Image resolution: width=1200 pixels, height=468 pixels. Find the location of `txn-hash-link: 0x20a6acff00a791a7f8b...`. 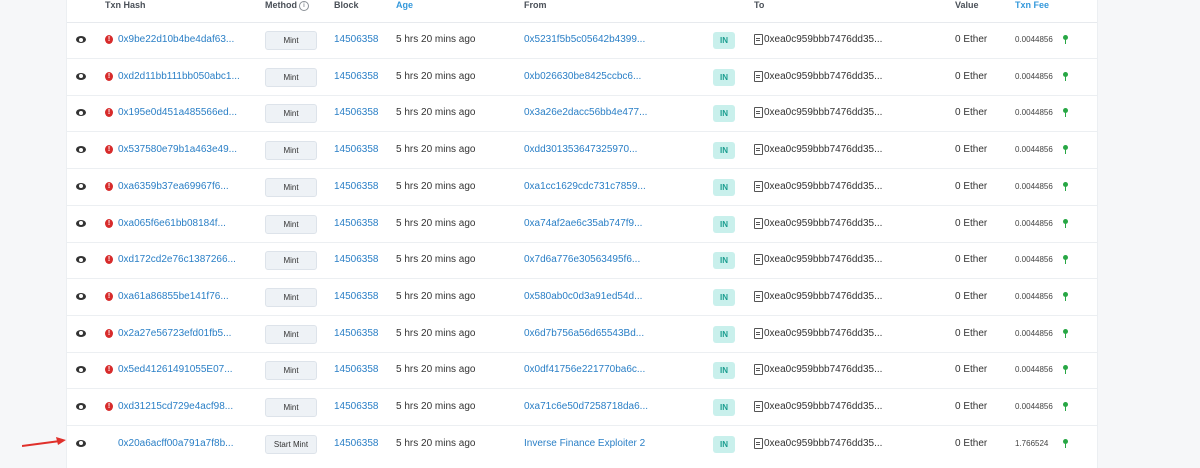

txn-hash-link: 0x20a6acff00a791a7f8b... is located at coordinates (182, 444).